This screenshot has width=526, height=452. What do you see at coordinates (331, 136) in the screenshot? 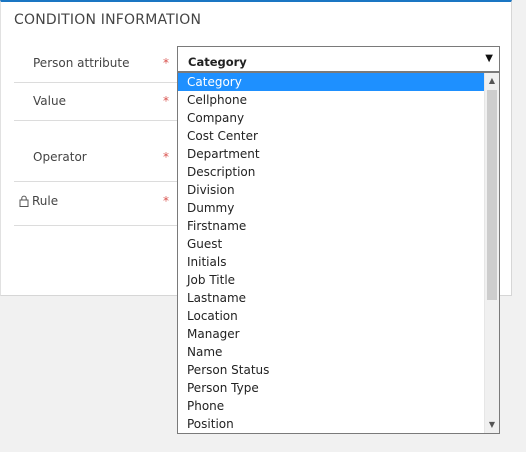
I see `dropdown-option: Cost Center` at bounding box center [331, 136].